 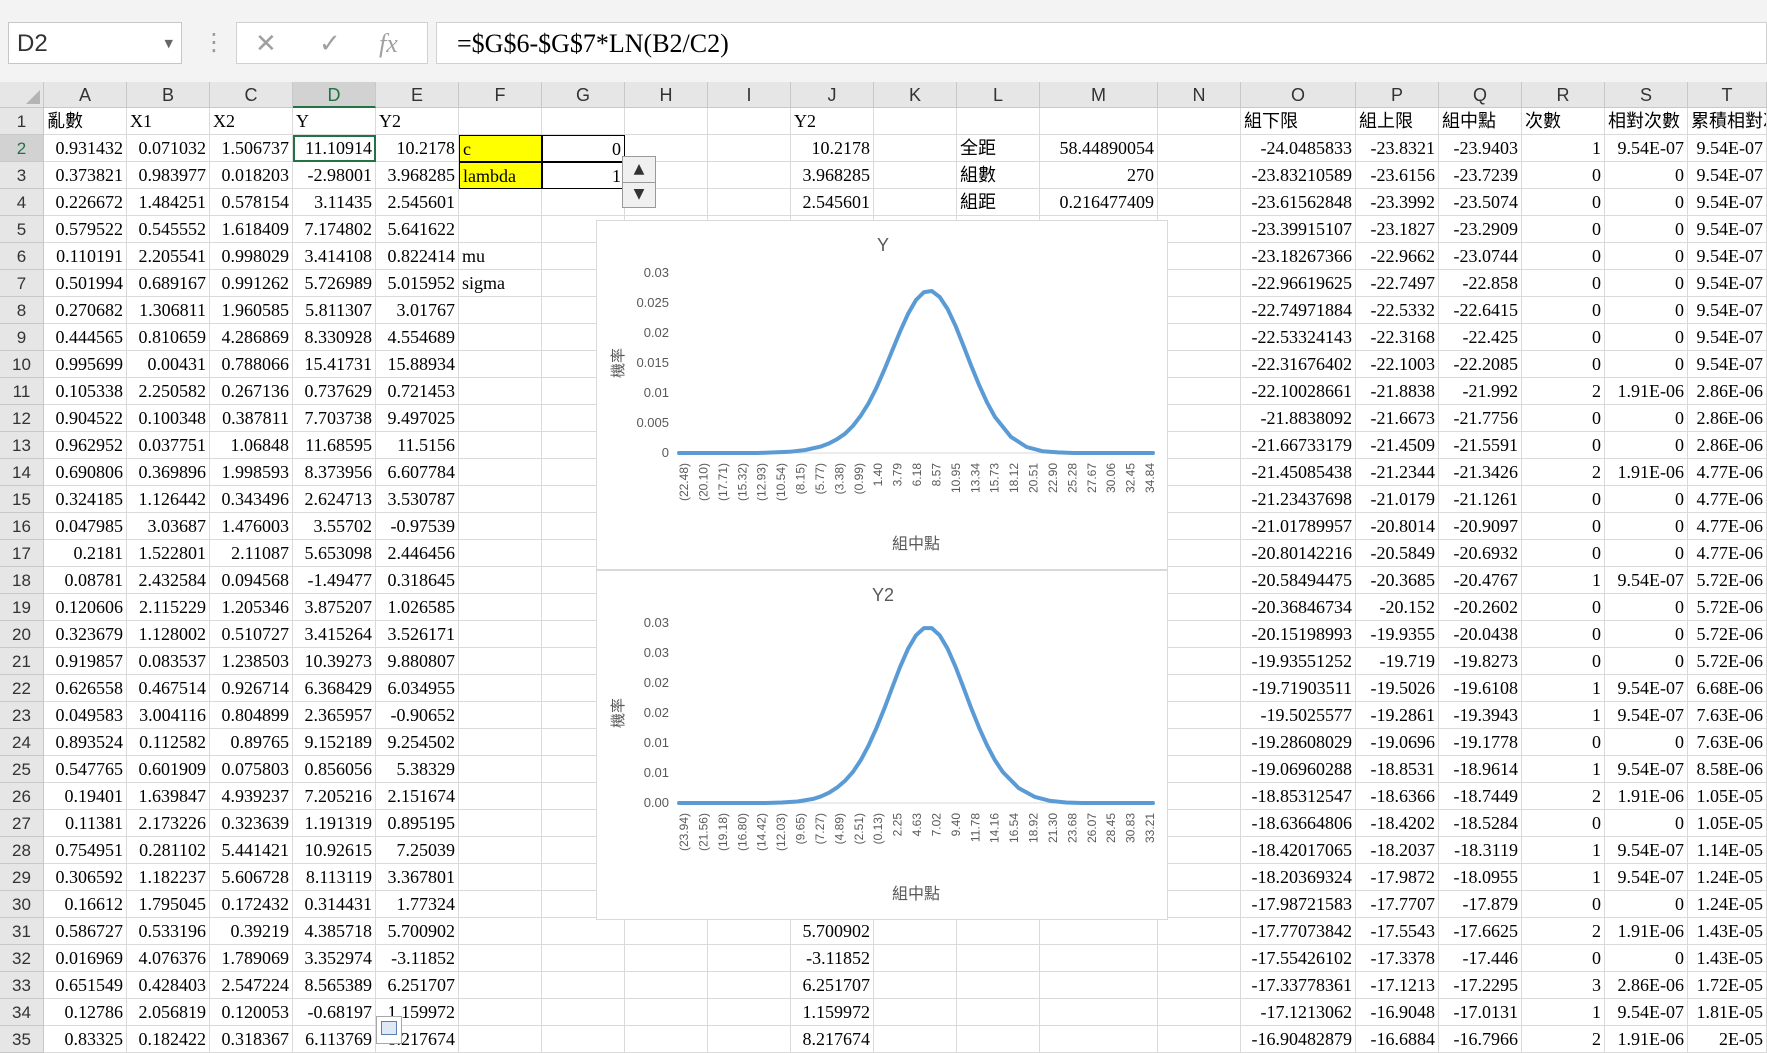 What do you see at coordinates (749, 175) in the screenshot?
I see `cell-i3` at bounding box center [749, 175].